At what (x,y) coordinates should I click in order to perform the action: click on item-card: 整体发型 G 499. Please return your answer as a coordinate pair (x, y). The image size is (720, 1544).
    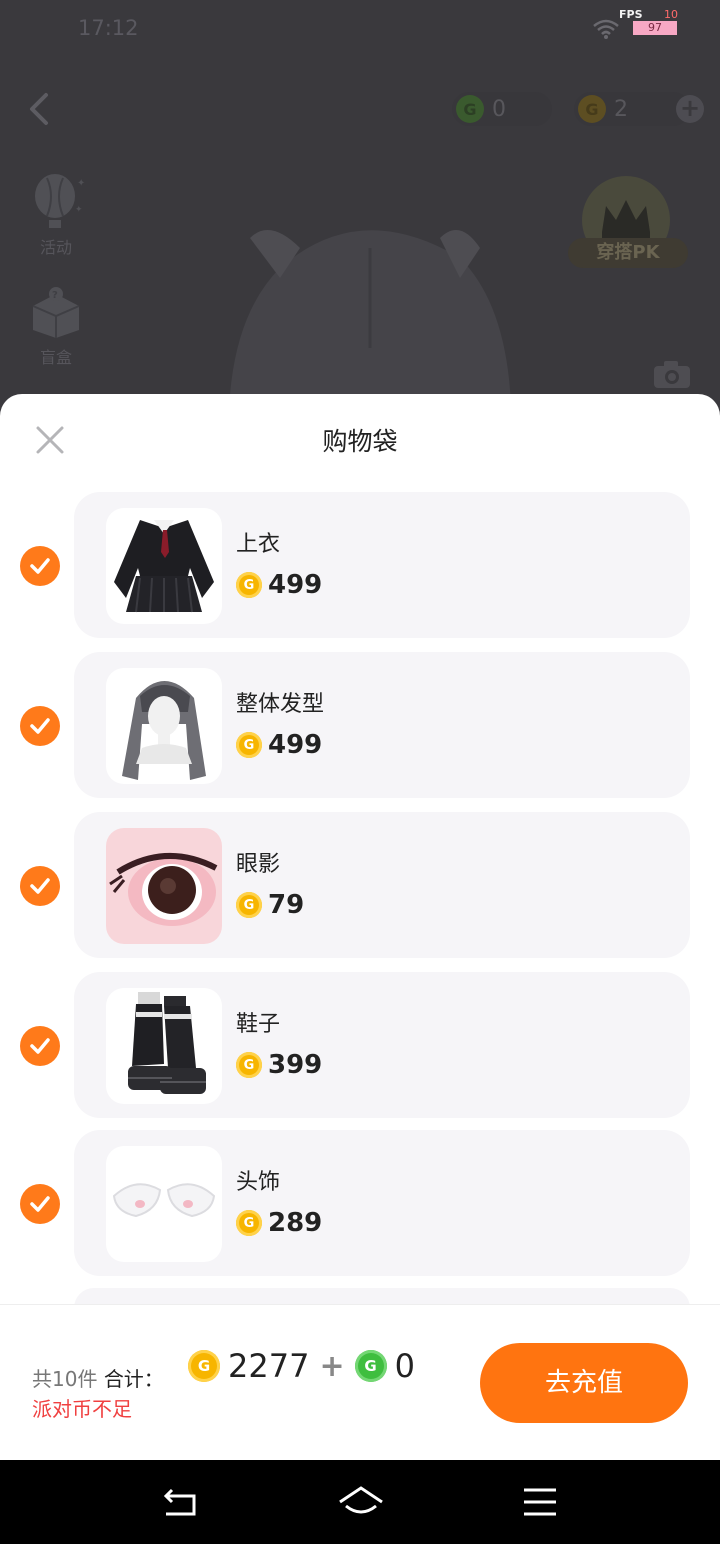
    Looking at the image, I should click on (382, 725).